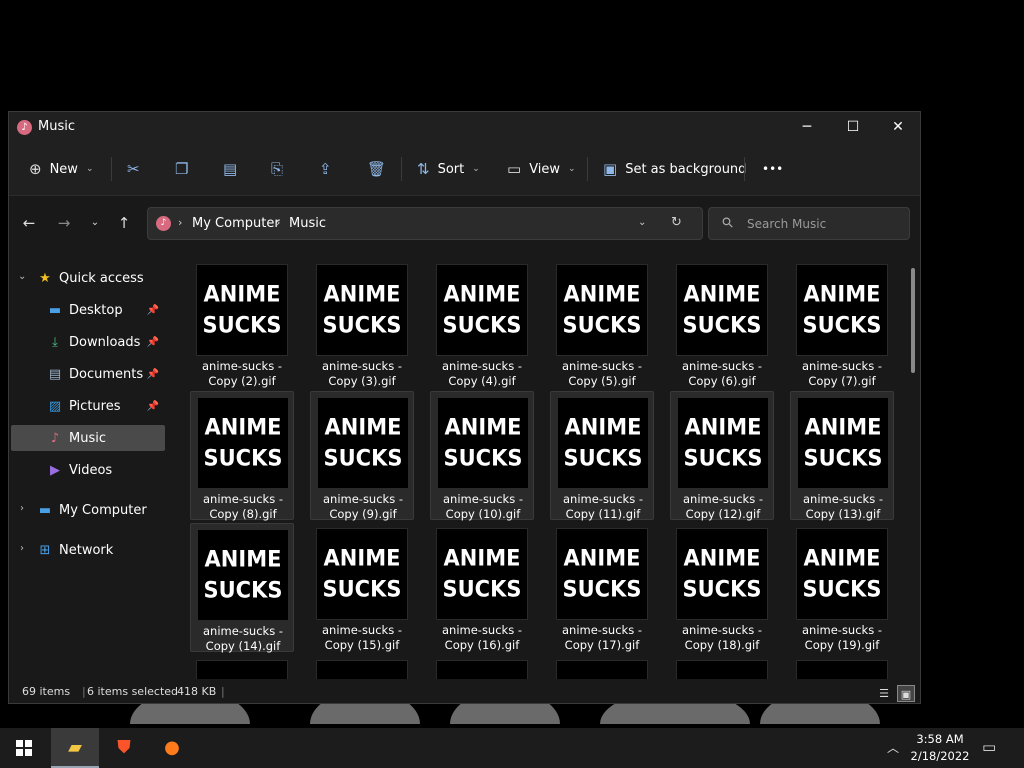 The image size is (1024, 768). What do you see at coordinates (325, 169) in the screenshot?
I see `share-button: ⇪` at bounding box center [325, 169].